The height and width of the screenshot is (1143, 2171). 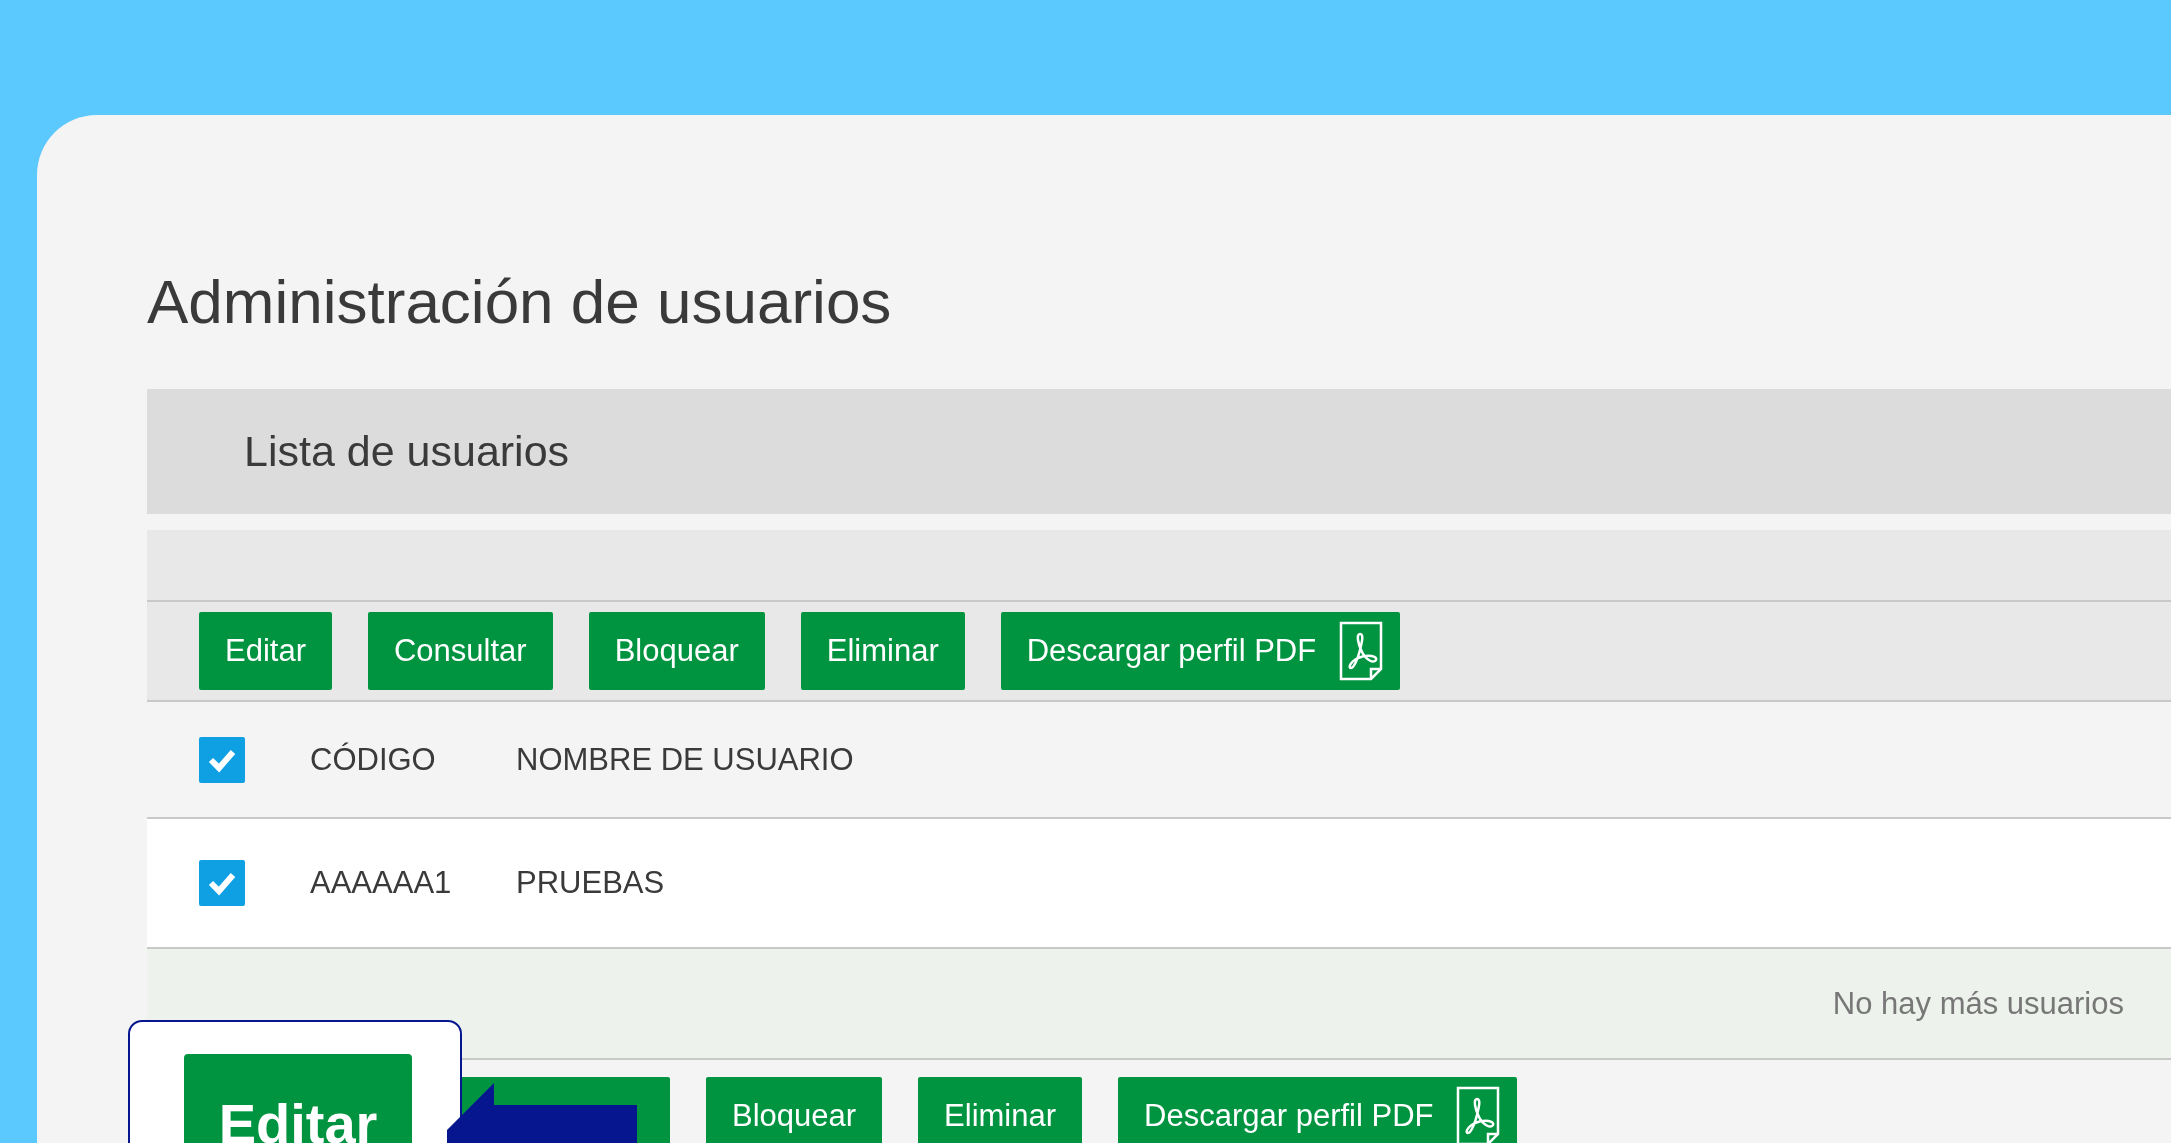 I want to click on edit-button: Editar, so click(x=298, y=1098).